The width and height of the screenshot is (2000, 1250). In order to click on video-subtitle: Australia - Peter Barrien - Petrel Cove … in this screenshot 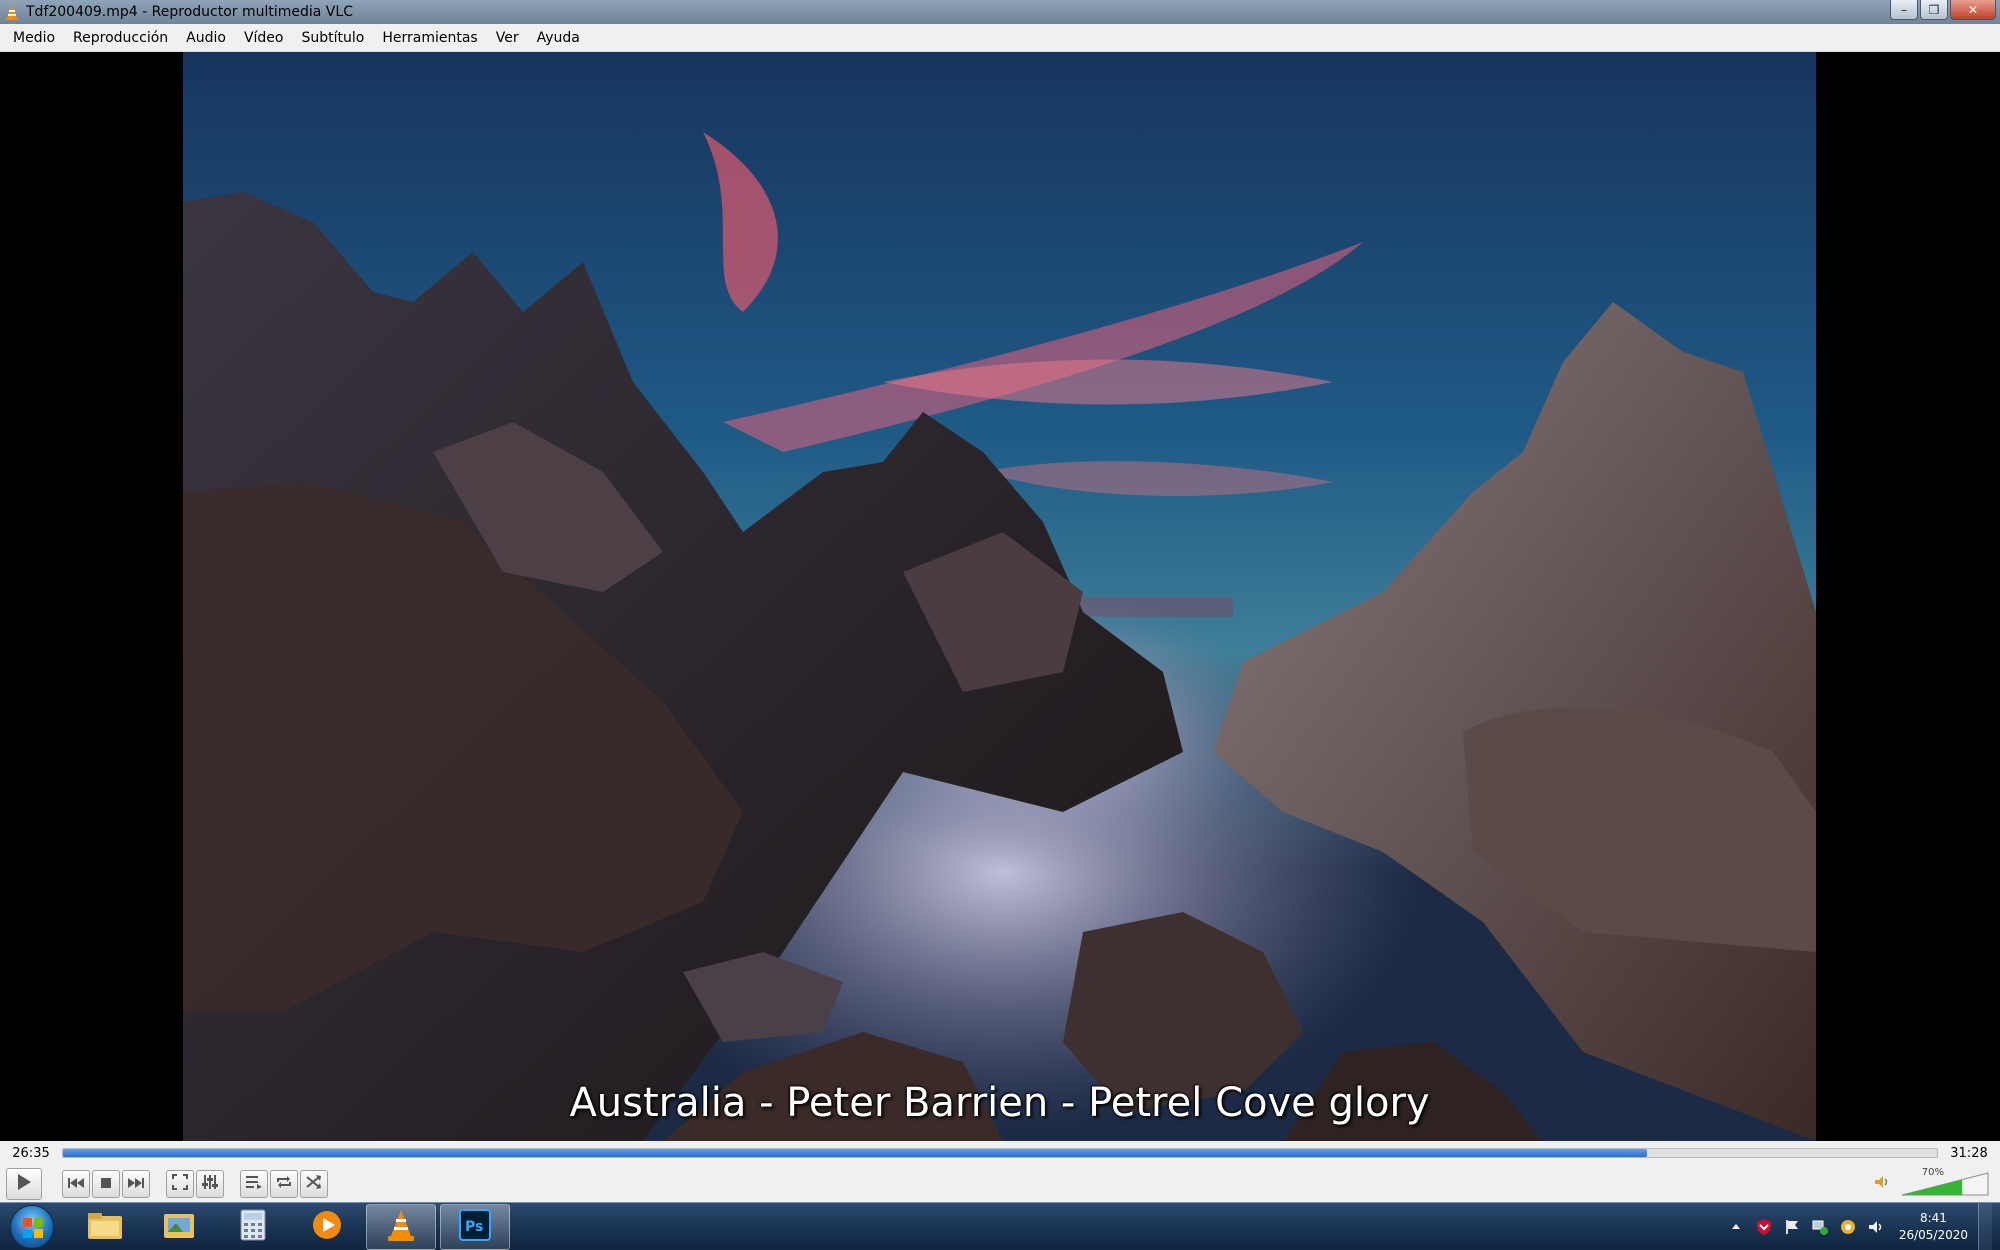, I will do `click(999, 1103)`.